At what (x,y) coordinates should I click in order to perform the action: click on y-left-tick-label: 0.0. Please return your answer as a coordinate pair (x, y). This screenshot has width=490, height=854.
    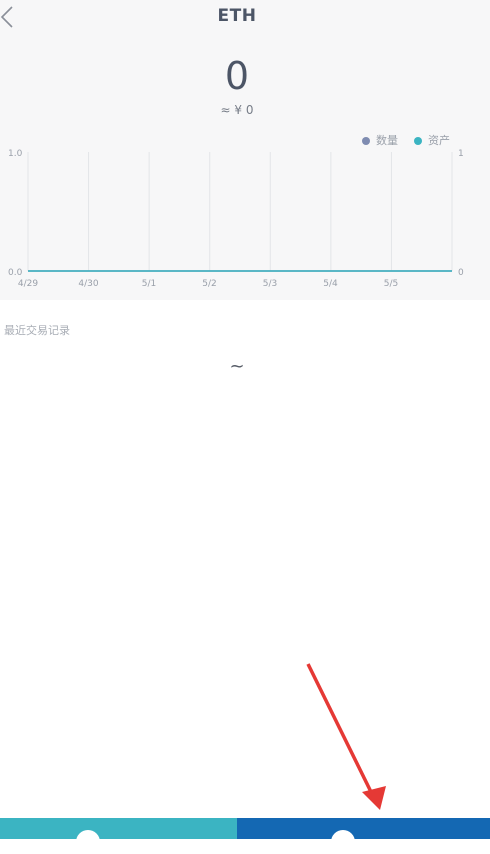
    Looking at the image, I should click on (15, 273).